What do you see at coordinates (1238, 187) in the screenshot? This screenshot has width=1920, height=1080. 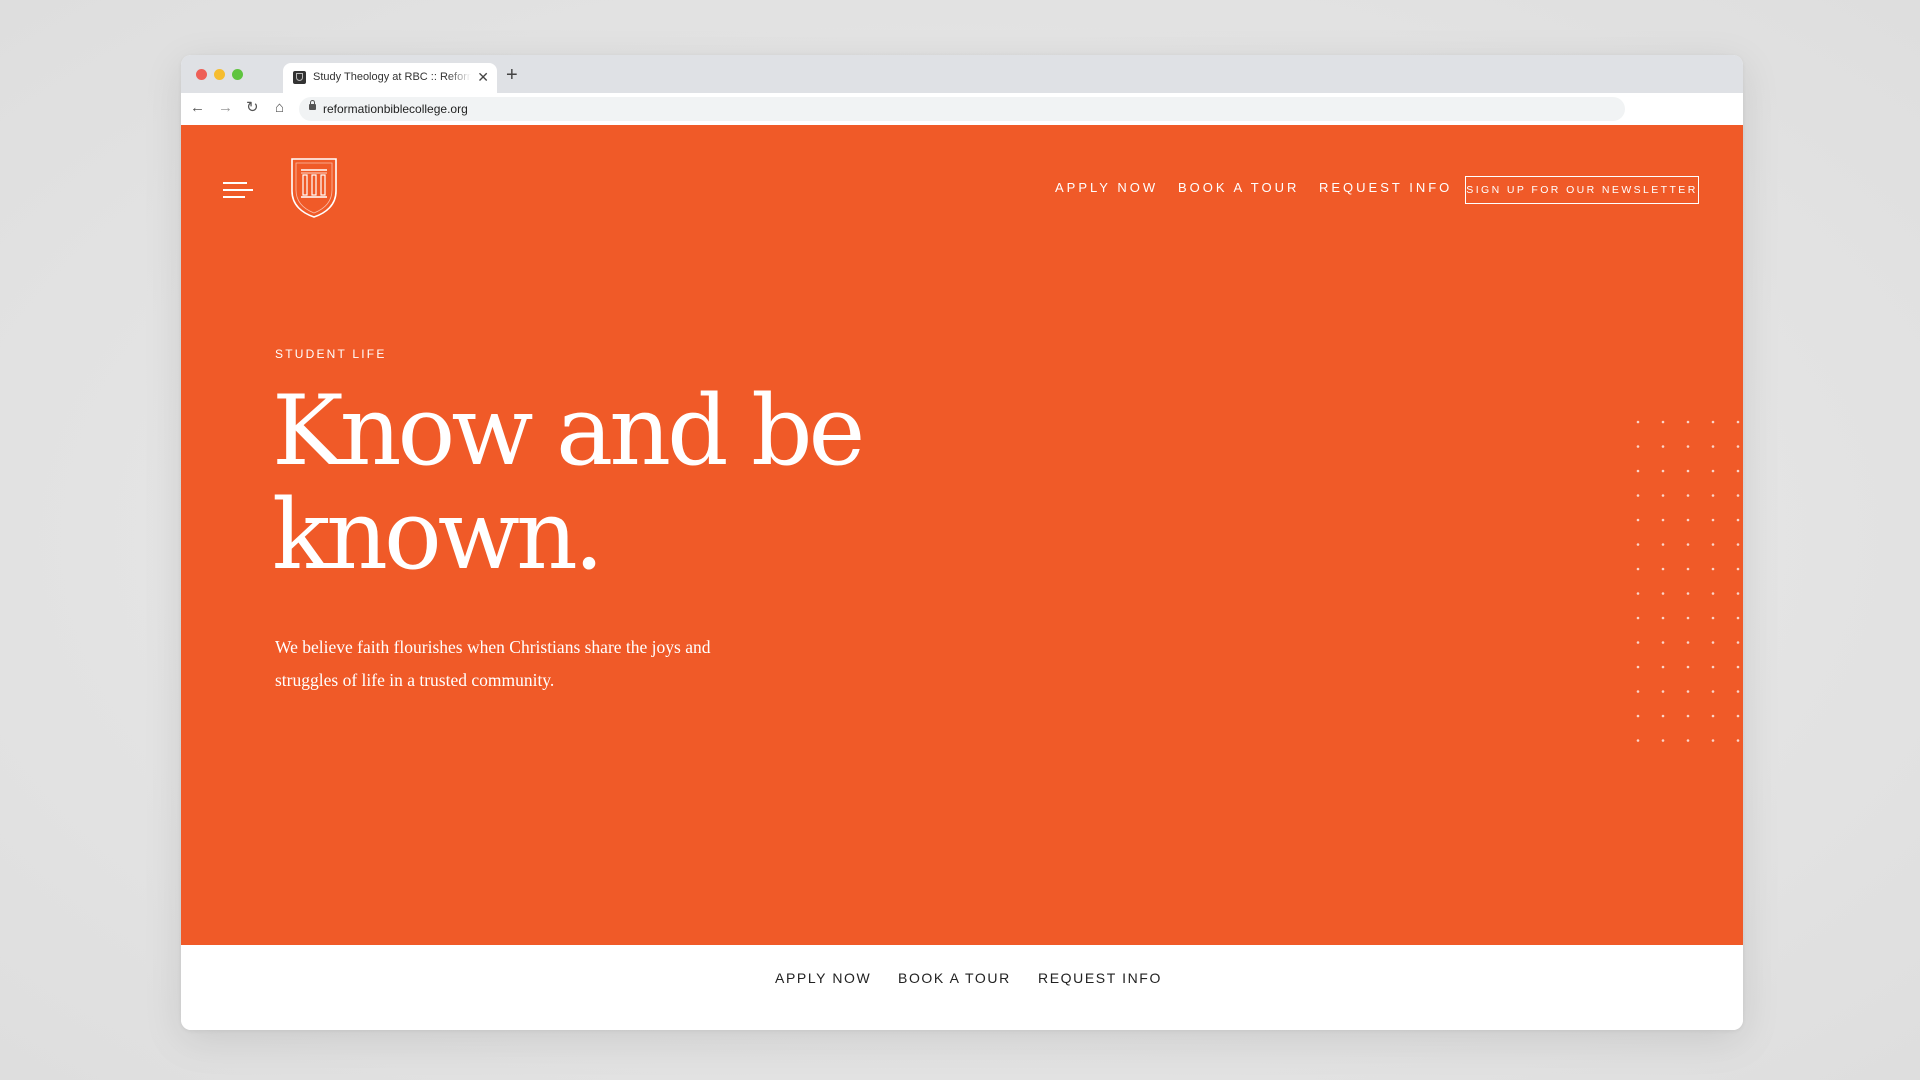 I see `nav-book-a-tour: BOOK A TOUR` at bounding box center [1238, 187].